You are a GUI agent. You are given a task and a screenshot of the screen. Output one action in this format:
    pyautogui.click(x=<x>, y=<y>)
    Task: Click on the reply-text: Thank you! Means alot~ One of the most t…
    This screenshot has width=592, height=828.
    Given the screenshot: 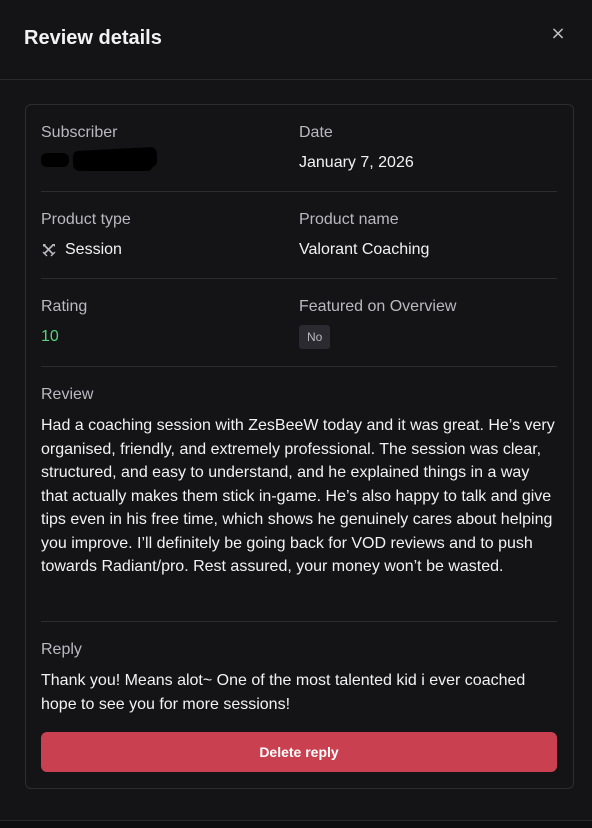 What is the action you would take?
    pyautogui.click(x=283, y=692)
    